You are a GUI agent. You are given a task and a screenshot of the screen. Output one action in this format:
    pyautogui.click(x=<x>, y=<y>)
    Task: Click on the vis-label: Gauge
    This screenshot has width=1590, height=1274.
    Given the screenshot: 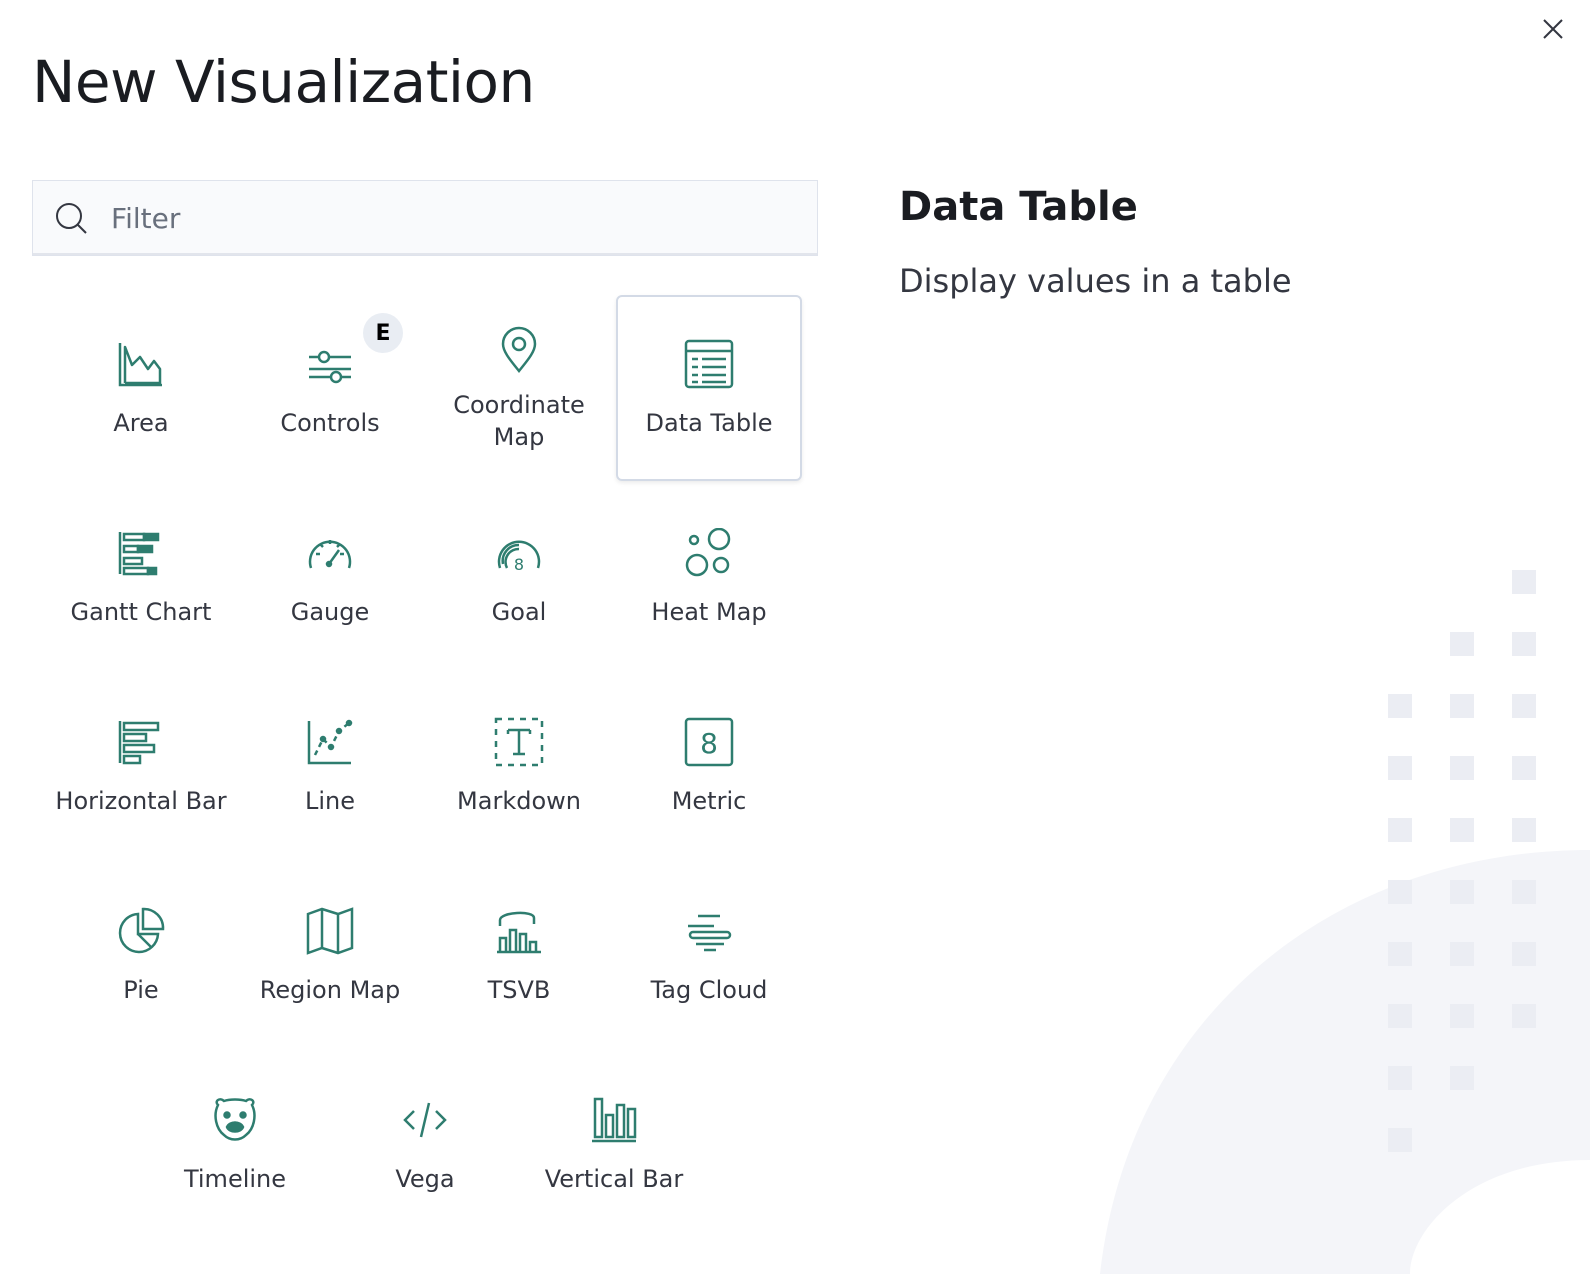 What is the action you would take?
    pyautogui.click(x=330, y=612)
    